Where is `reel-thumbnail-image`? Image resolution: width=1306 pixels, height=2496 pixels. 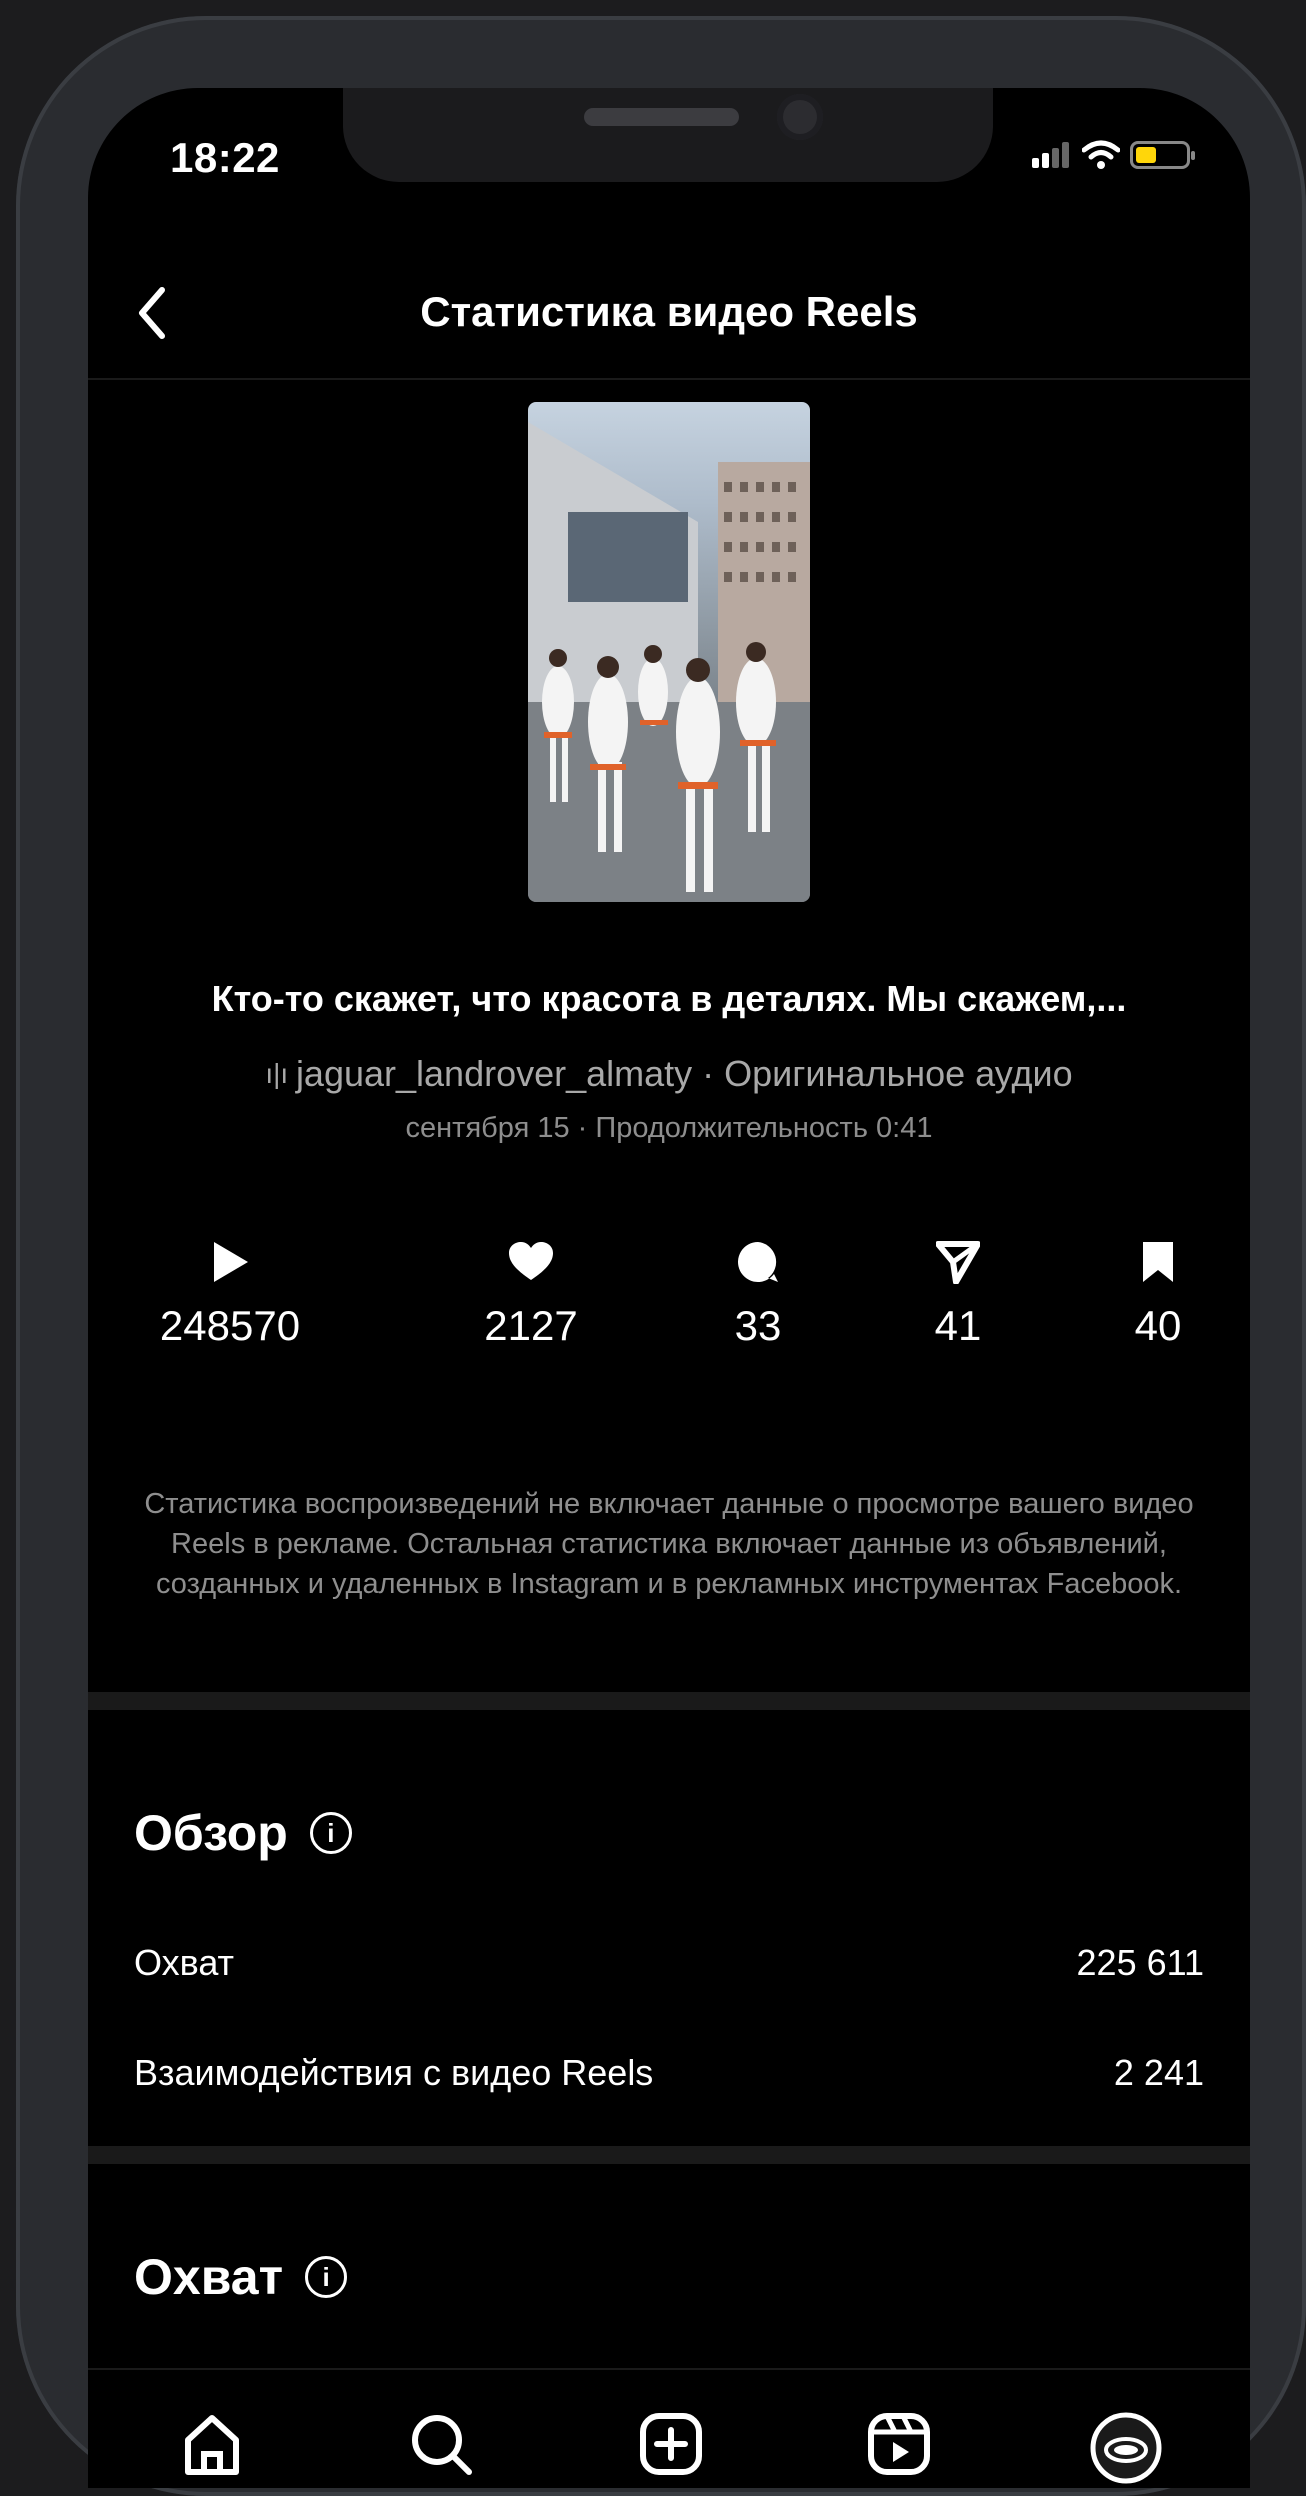
reel-thumbnail-image is located at coordinates (669, 662).